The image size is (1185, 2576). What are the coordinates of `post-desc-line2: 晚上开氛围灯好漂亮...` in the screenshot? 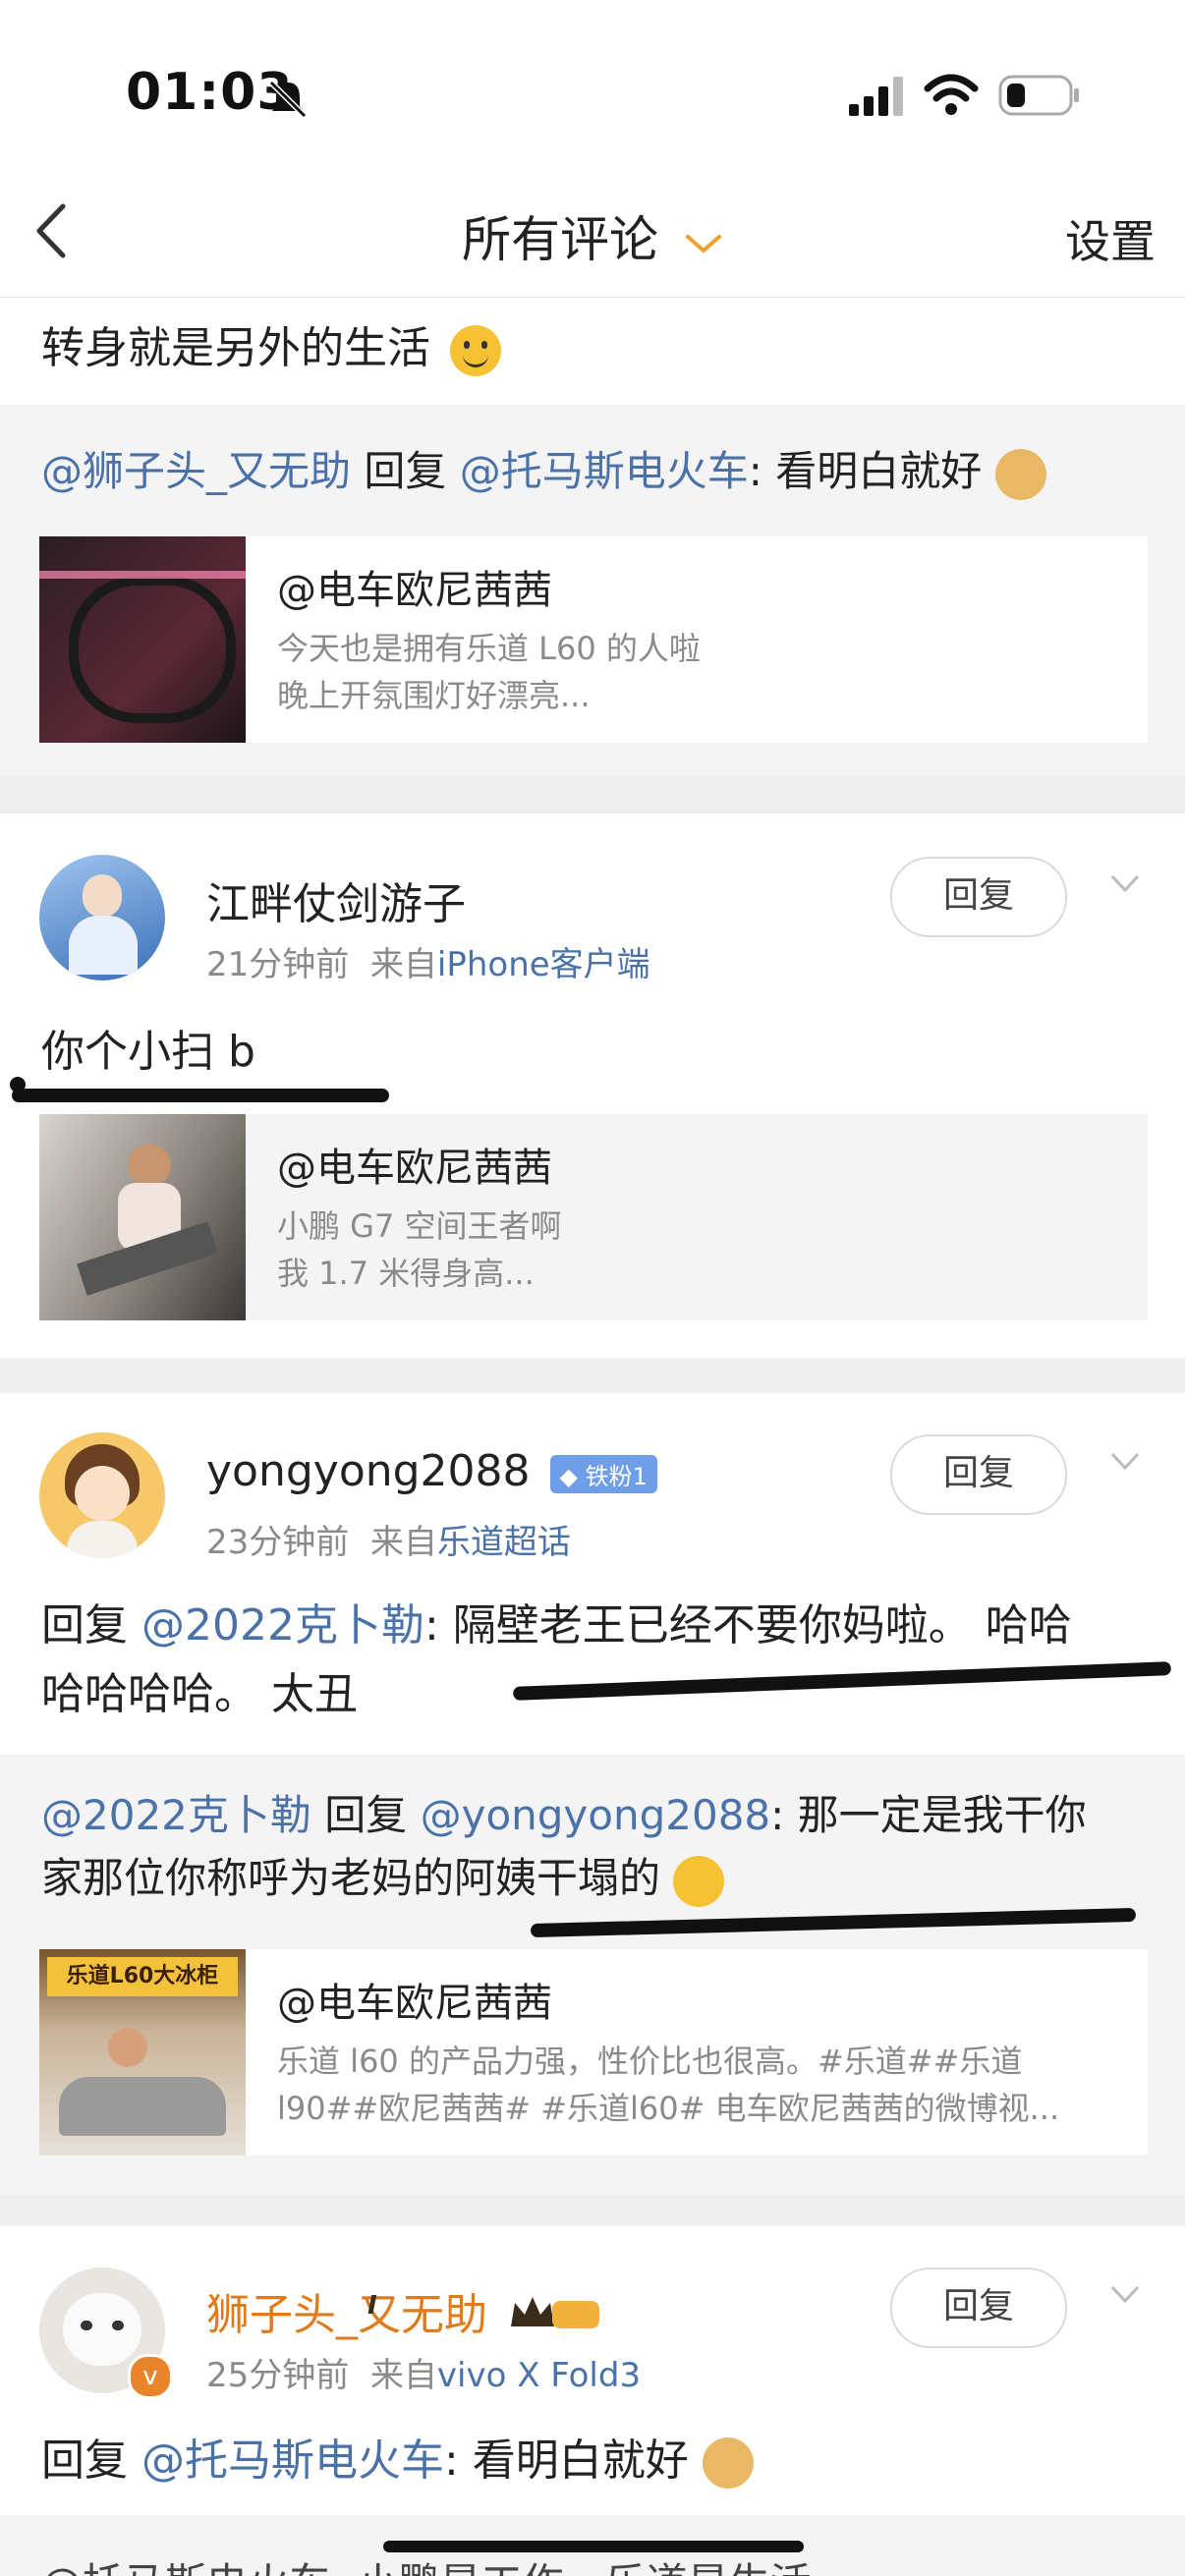 It's located at (434, 695).